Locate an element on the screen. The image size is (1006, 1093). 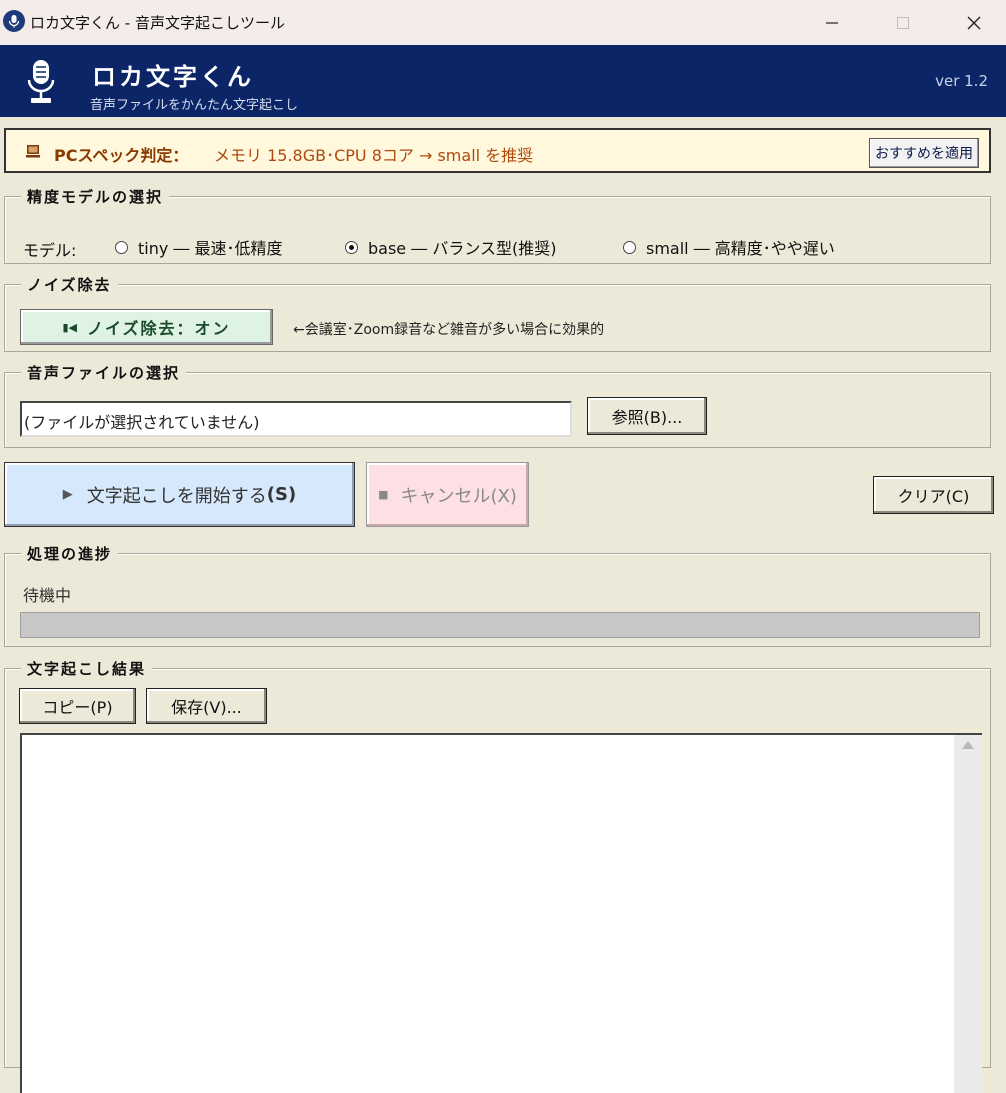
result-scrollbar is located at coordinates (968, 914).